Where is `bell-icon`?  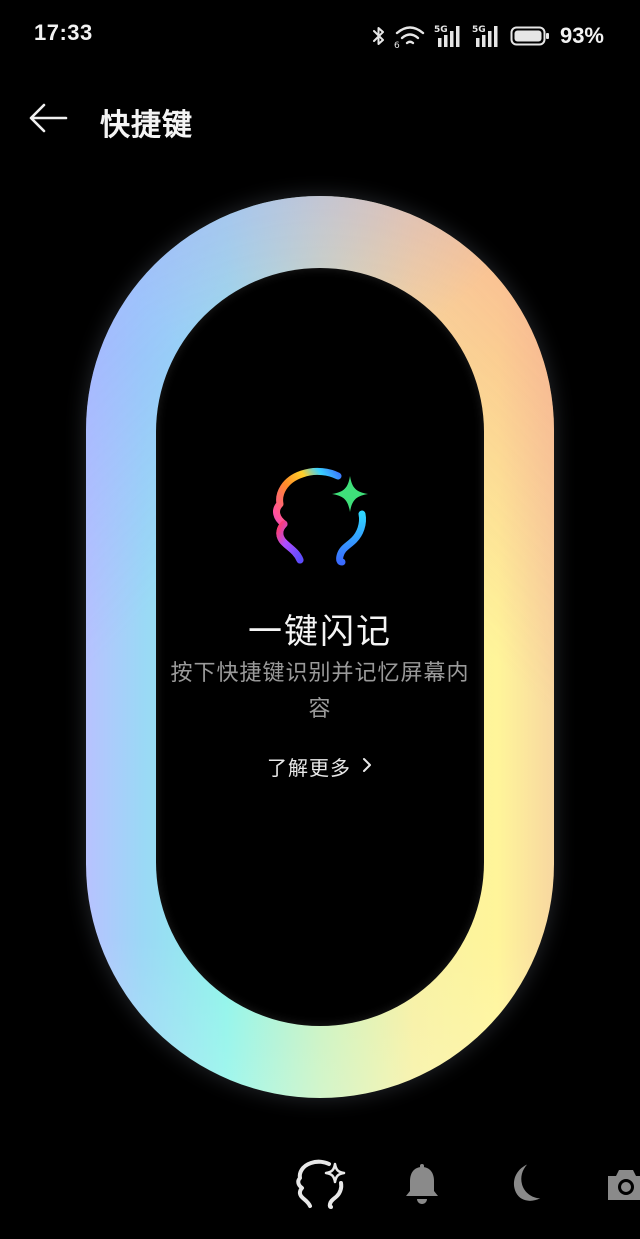 bell-icon is located at coordinates (422, 1186).